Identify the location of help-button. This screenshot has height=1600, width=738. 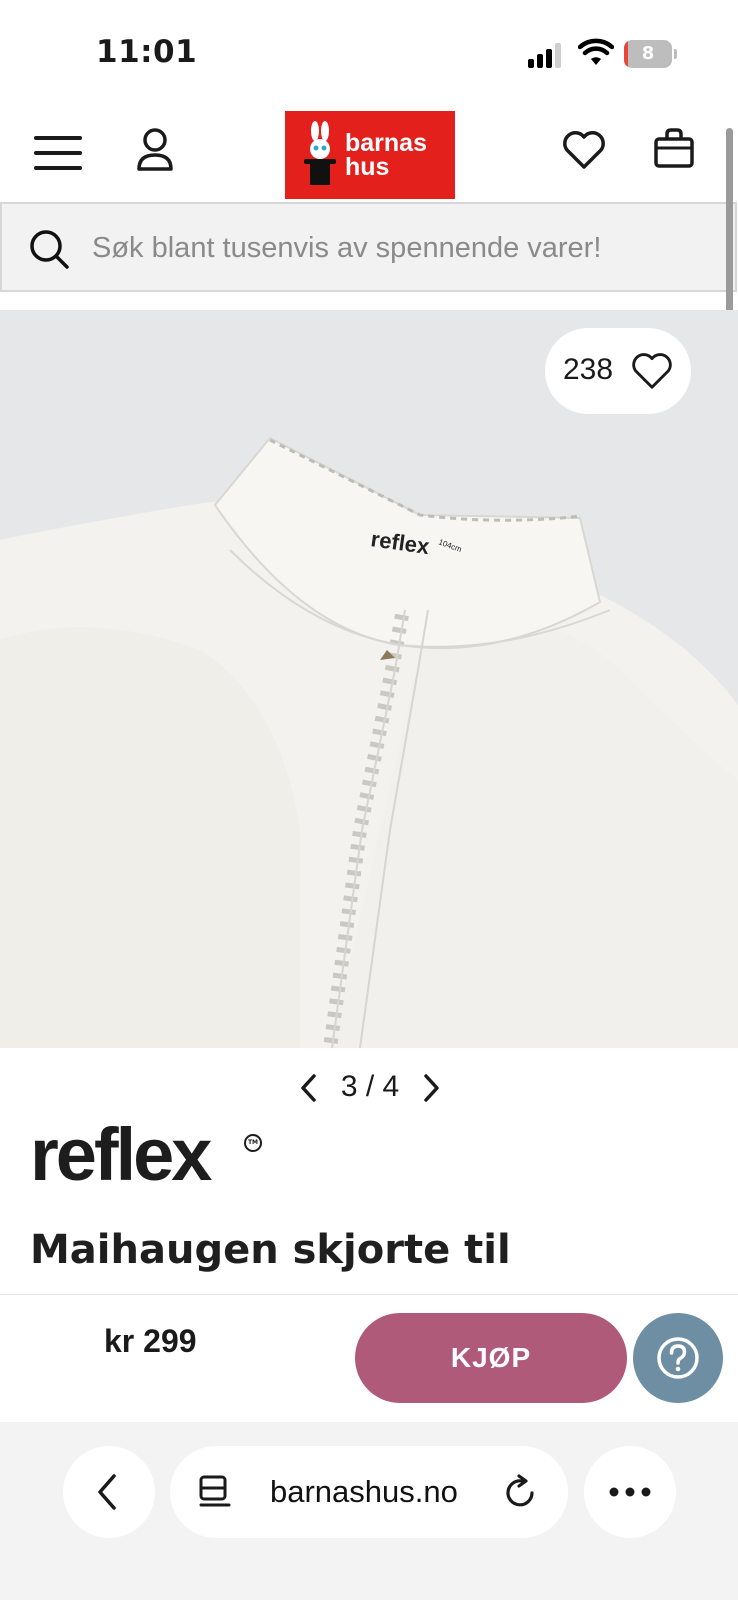
(678, 1358).